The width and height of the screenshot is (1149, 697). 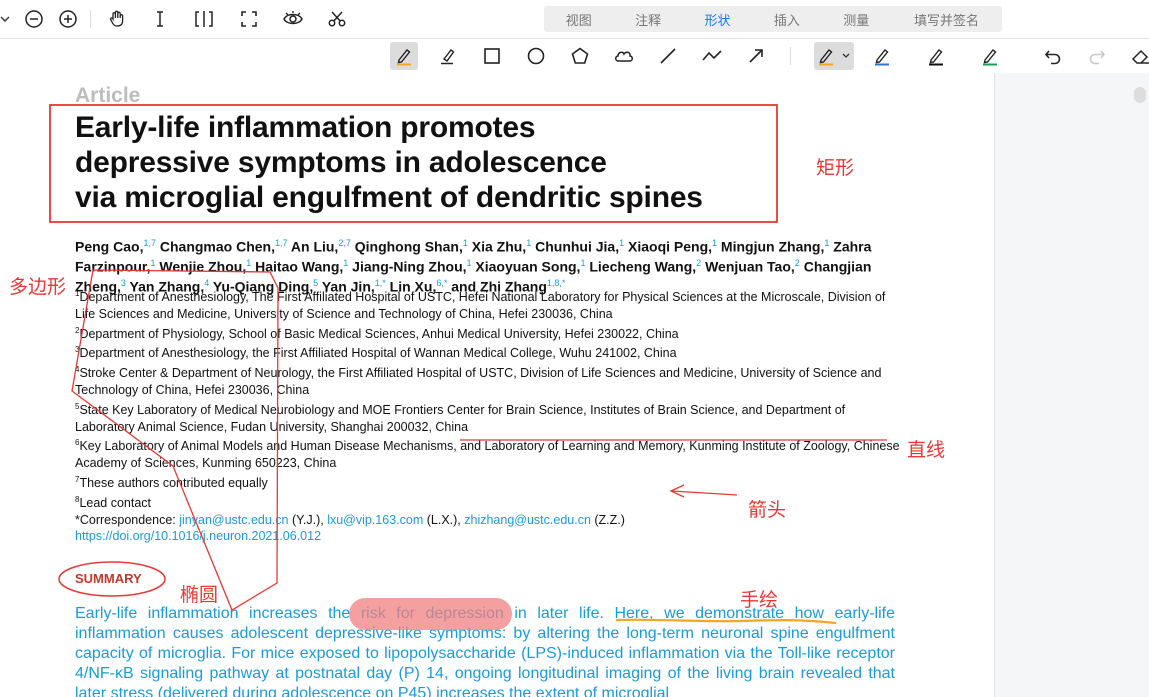 I want to click on right-side-panel, so click(x=1071, y=385).